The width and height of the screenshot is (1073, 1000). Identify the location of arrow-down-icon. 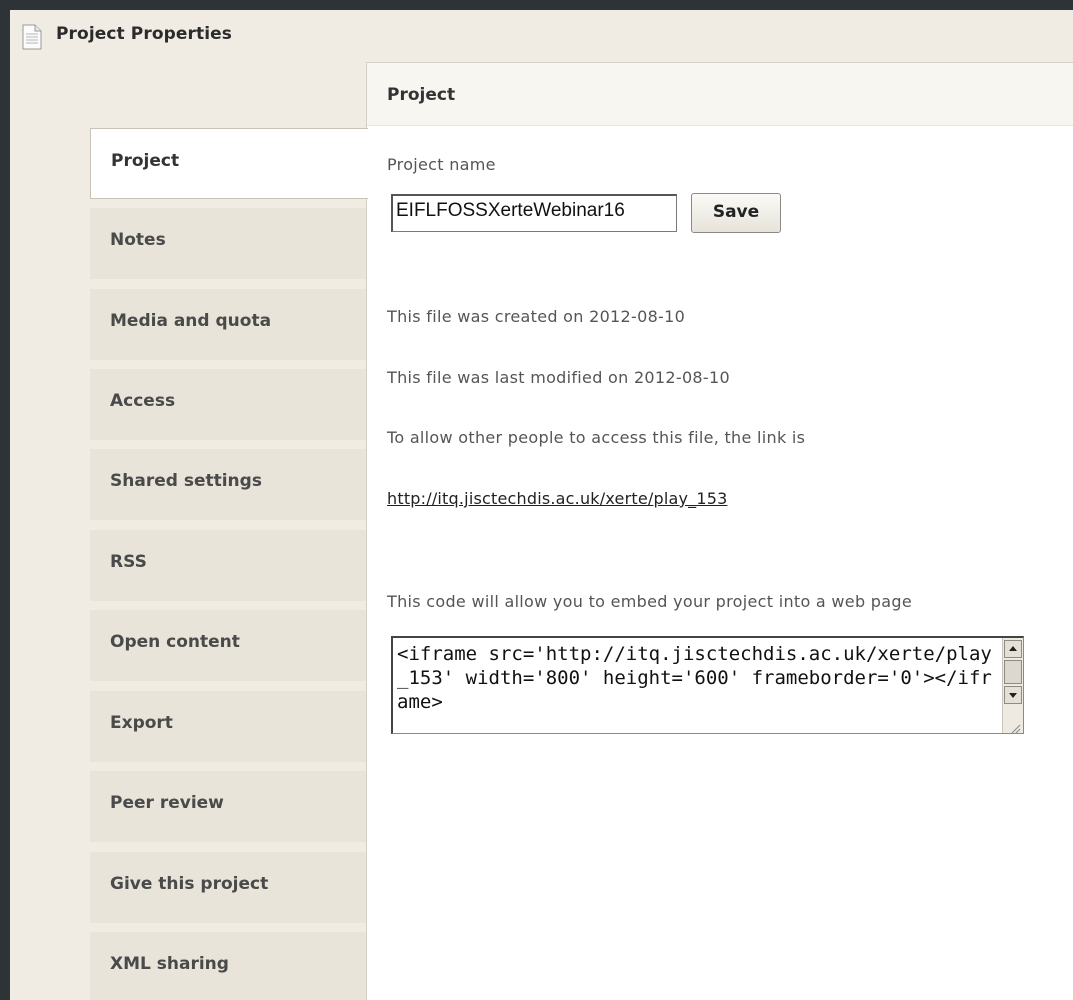
(1013, 695).